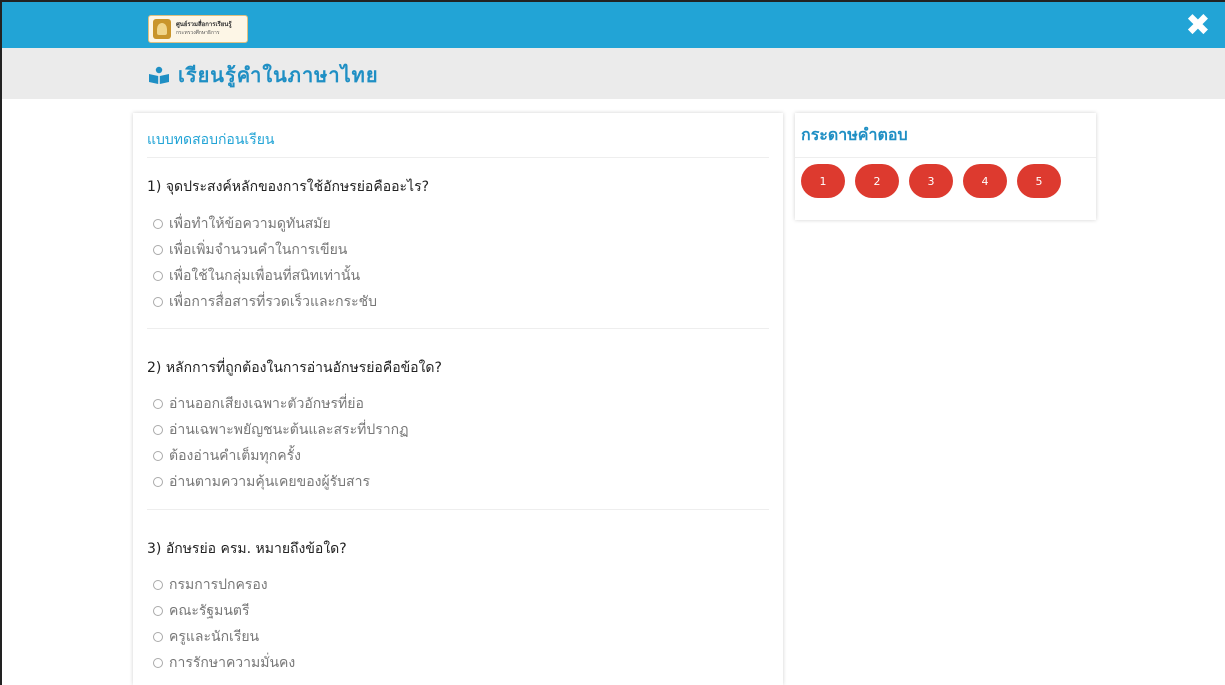 This screenshot has width=1225, height=685. Describe the element at coordinates (985, 181) in the screenshot. I see `answer-button-4: 4` at that location.